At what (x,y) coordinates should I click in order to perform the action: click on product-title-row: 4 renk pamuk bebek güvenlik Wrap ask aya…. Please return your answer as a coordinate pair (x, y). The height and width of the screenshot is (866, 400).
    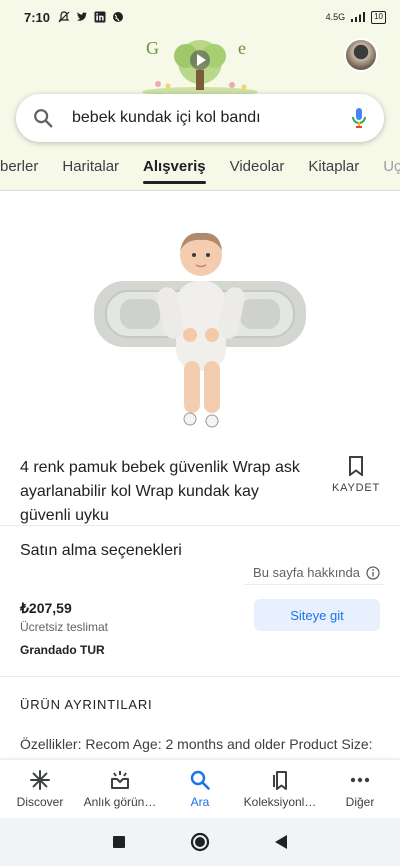
    Looking at the image, I should click on (202, 492).